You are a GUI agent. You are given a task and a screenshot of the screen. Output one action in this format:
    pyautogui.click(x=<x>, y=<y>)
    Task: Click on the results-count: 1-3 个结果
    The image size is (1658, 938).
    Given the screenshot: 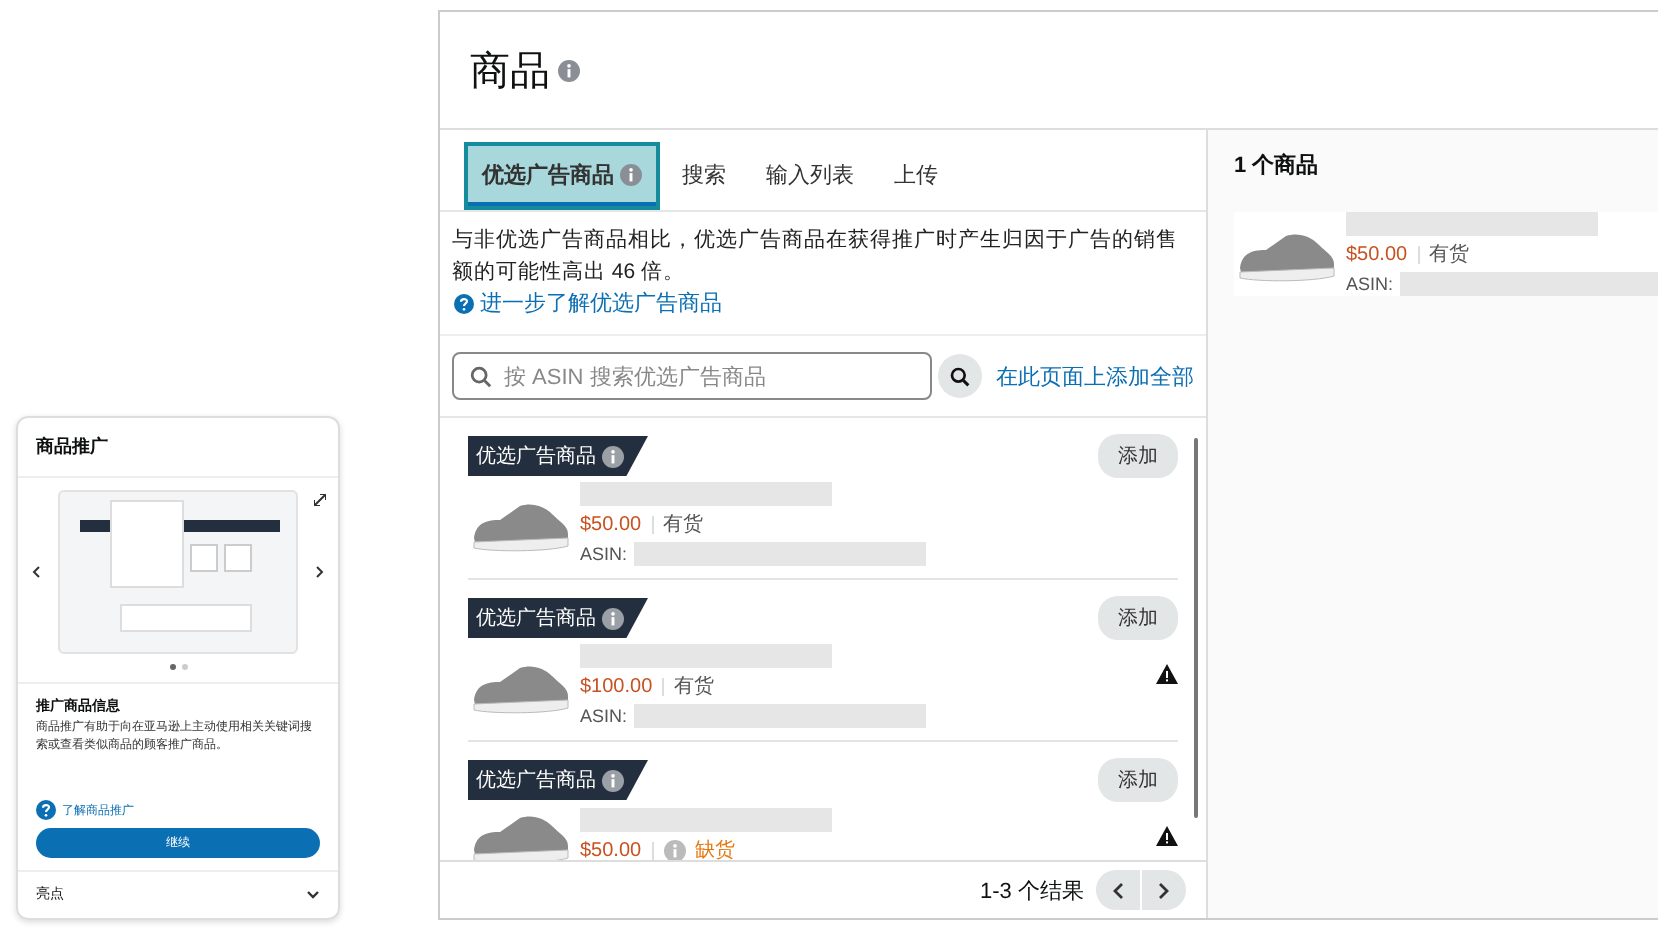 What is the action you would take?
    pyautogui.click(x=1032, y=891)
    